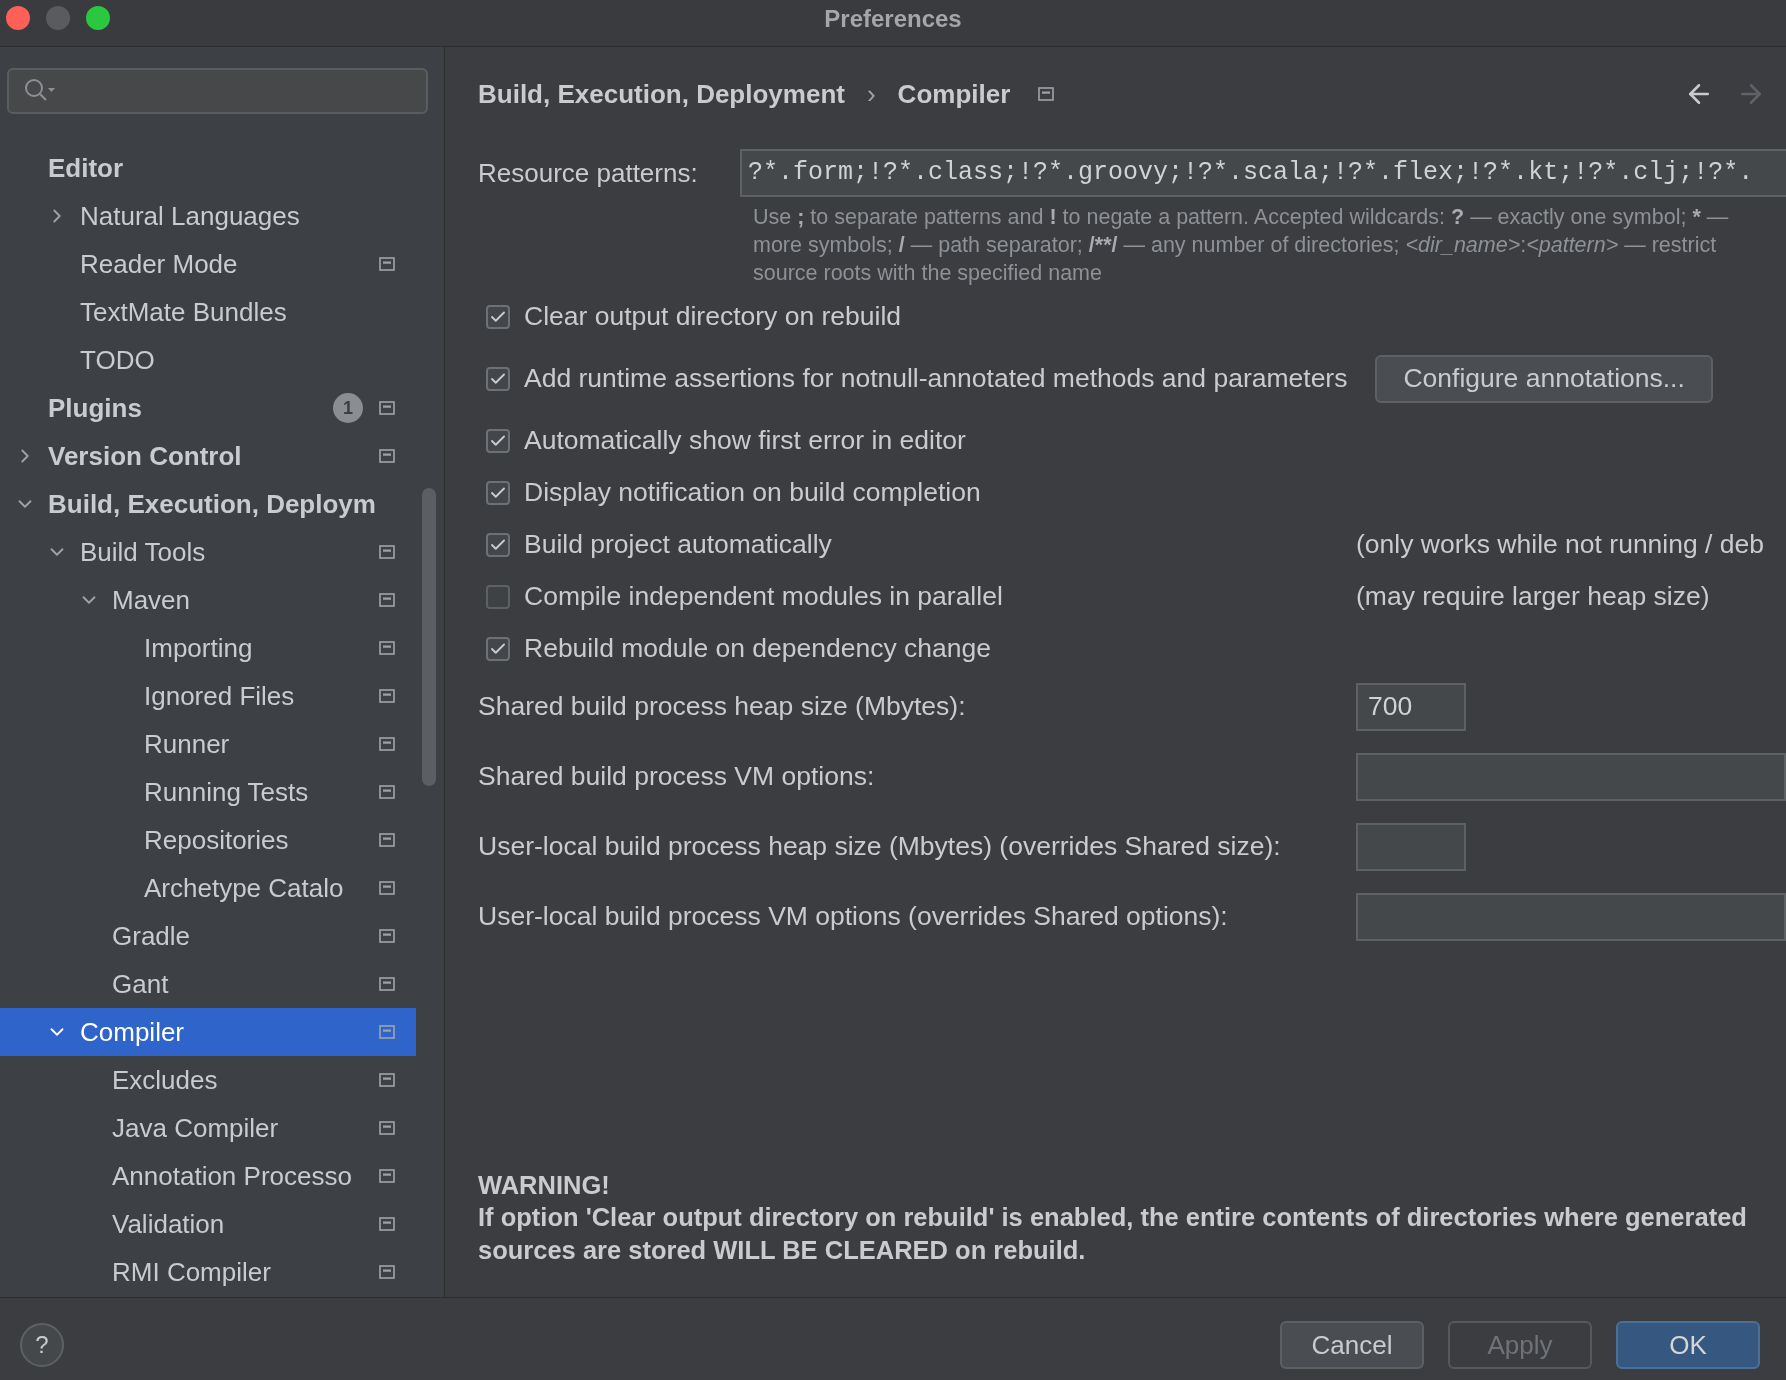 The image size is (1786, 1380). I want to click on window-title: Preferences, so click(893, 19).